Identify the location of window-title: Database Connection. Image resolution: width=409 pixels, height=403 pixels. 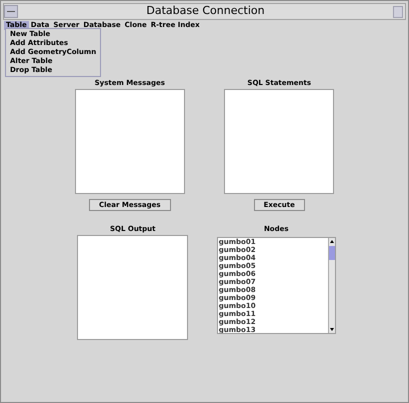
(205, 11).